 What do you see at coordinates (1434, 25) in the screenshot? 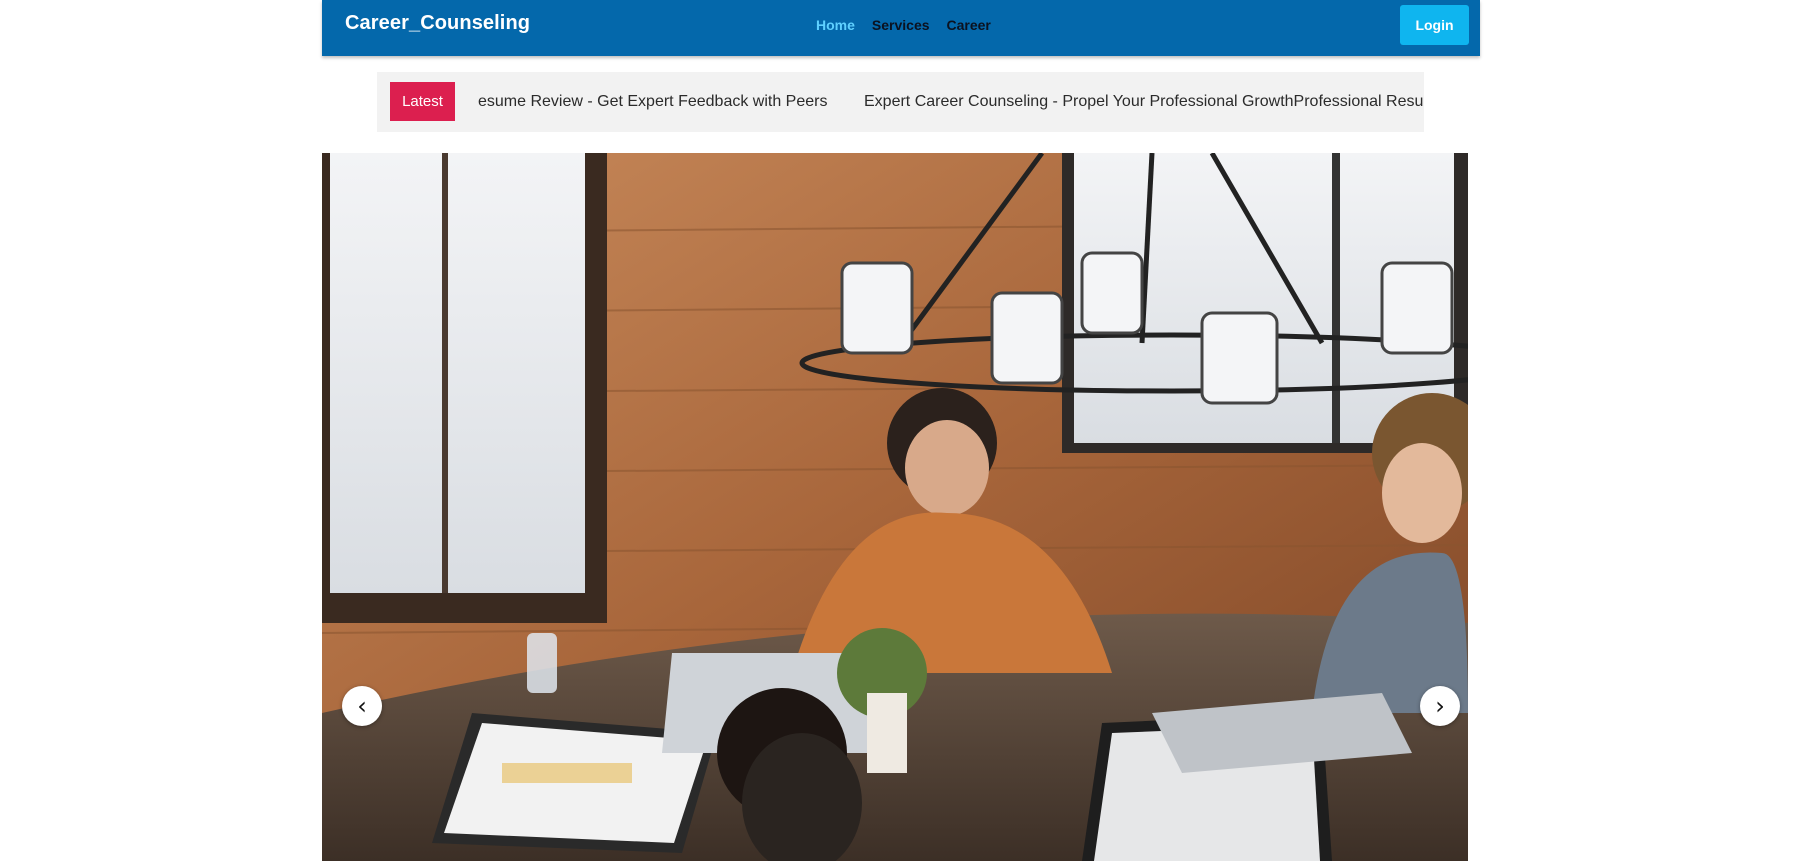
I see `login-button: Login` at bounding box center [1434, 25].